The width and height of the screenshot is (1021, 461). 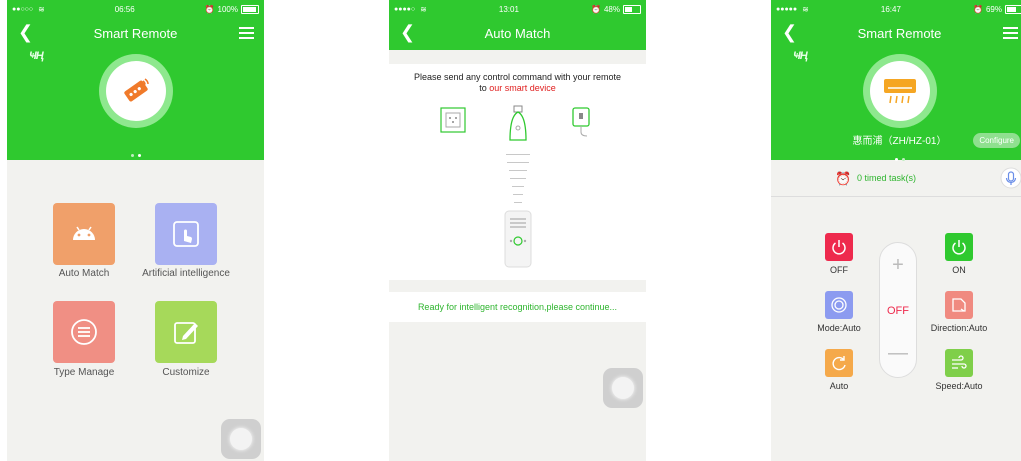 What do you see at coordinates (611, 9) in the screenshot?
I see `battery-percent: 48%` at bounding box center [611, 9].